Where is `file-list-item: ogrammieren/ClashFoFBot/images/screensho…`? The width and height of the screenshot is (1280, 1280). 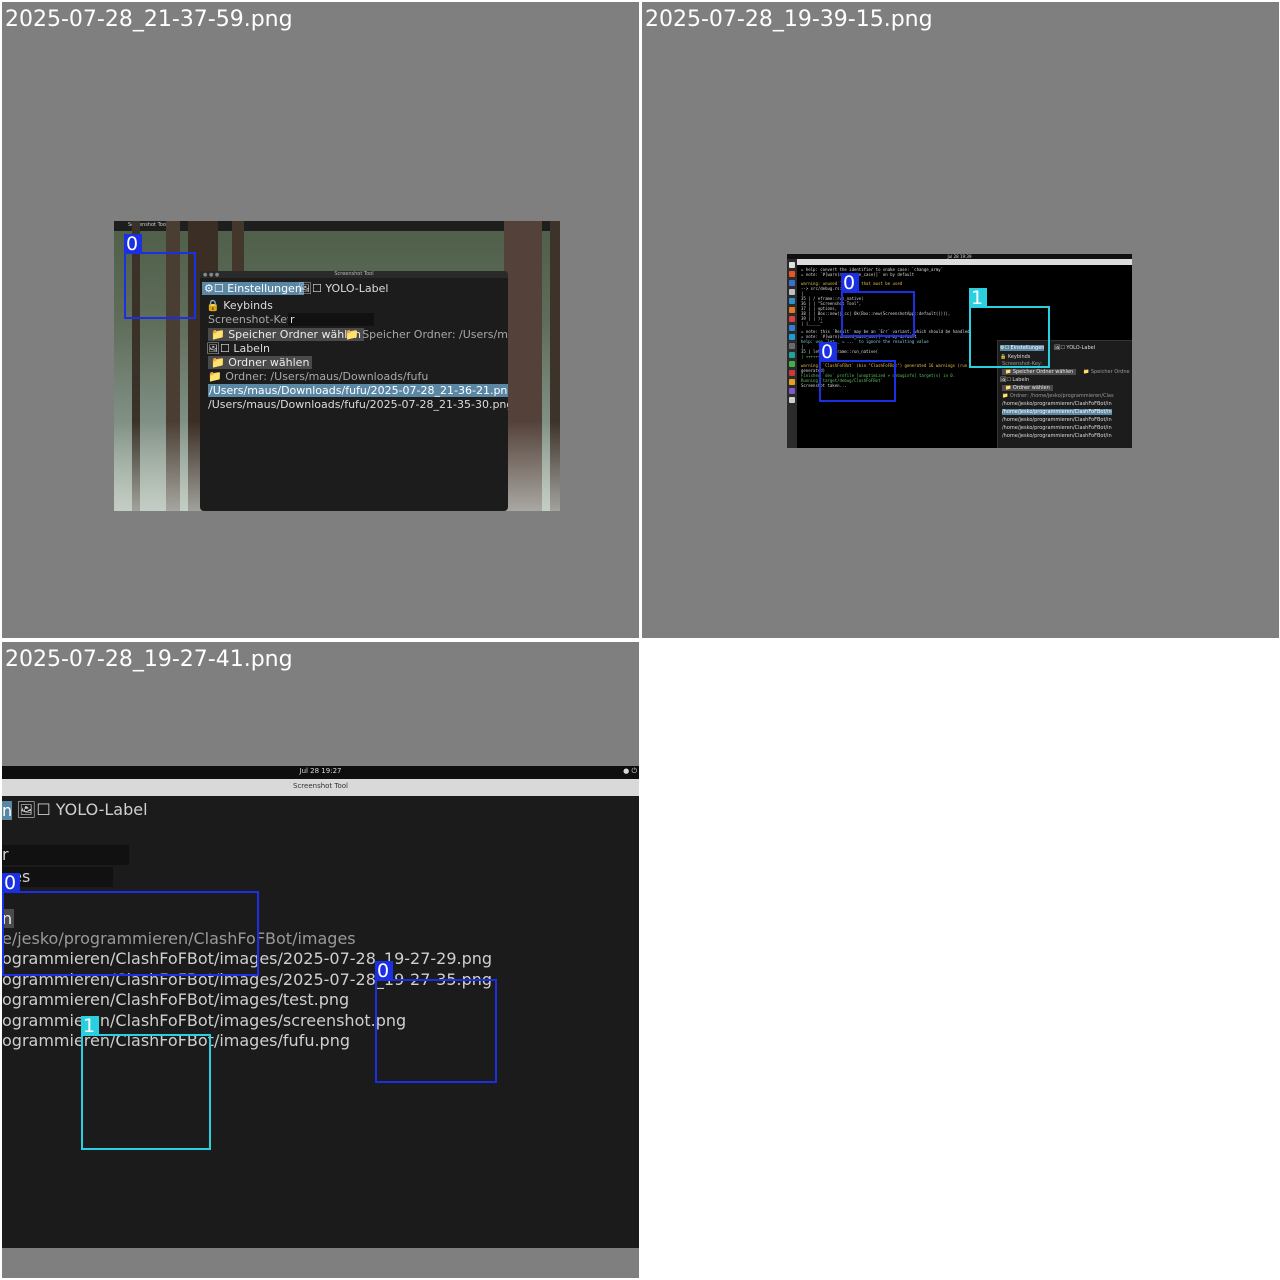
file-list-item: ogrammieren/ClashFoFBot/images/screensho… is located at coordinates (204, 1020).